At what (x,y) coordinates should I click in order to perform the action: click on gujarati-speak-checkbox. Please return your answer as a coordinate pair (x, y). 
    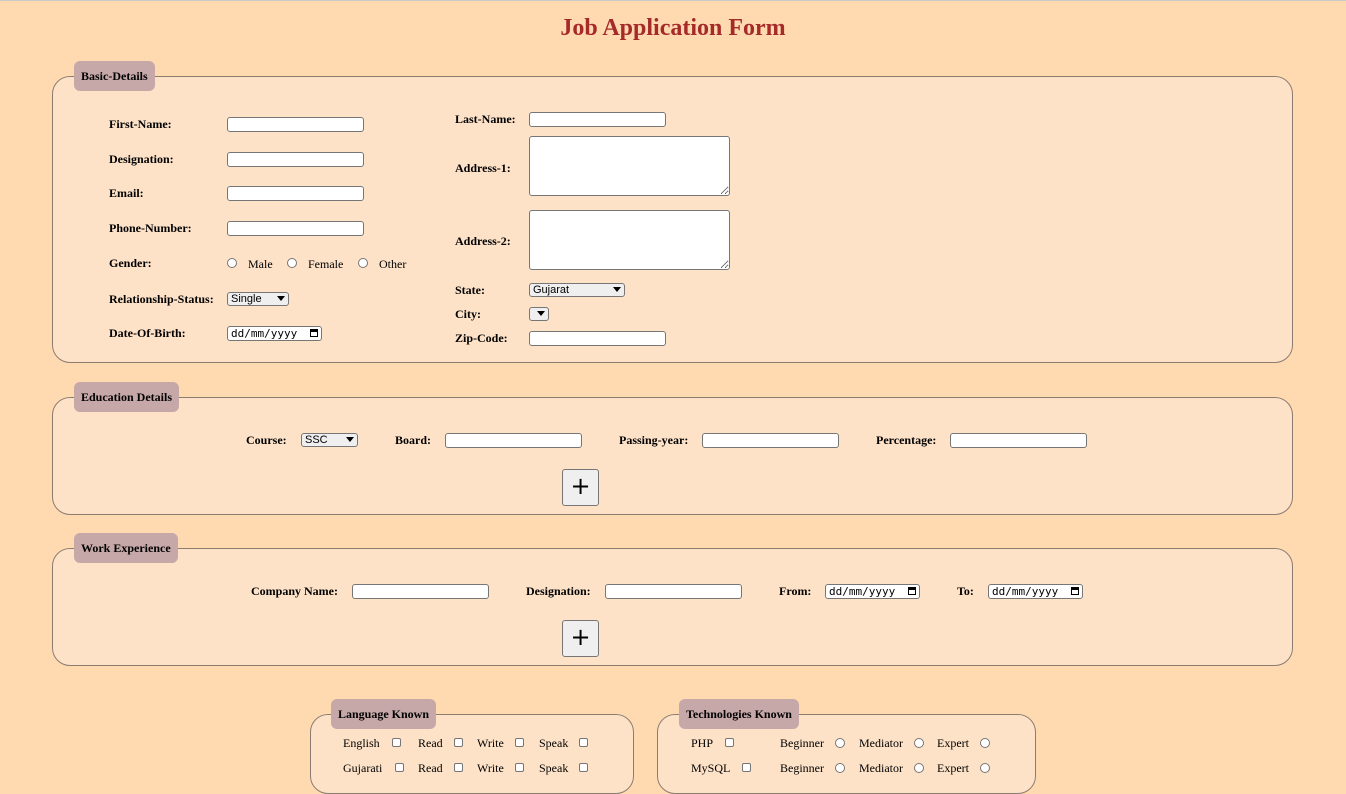
    Looking at the image, I should click on (583, 767).